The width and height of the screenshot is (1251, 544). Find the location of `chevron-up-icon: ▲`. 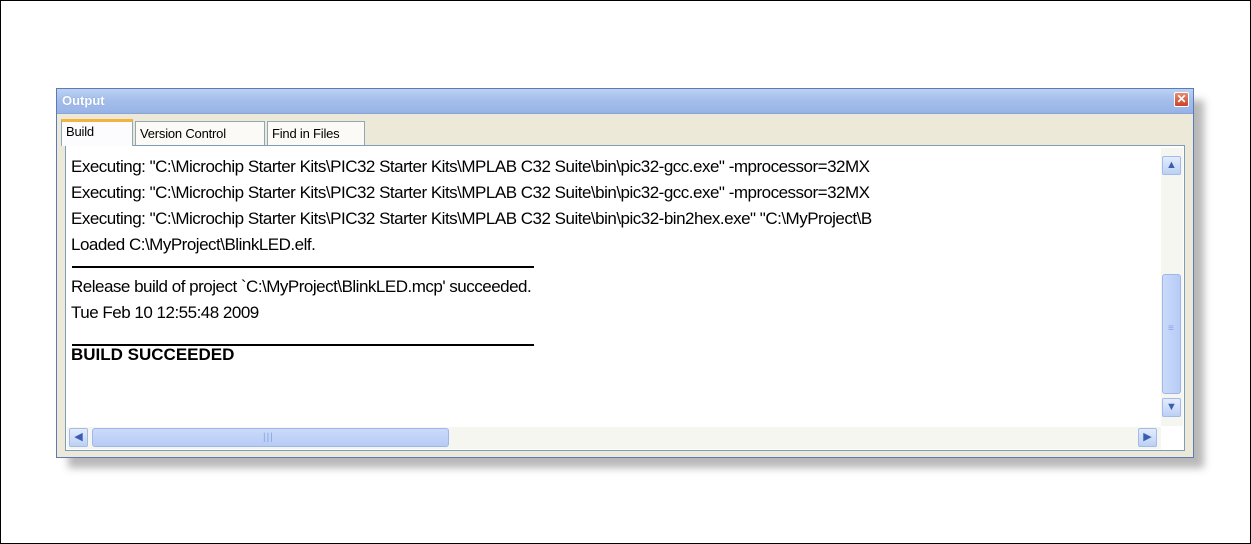

chevron-up-icon: ▲ is located at coordinates (1171, 165).